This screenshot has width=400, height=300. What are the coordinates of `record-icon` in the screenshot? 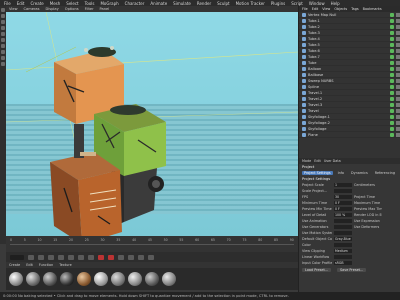 It's located at (101, 257).